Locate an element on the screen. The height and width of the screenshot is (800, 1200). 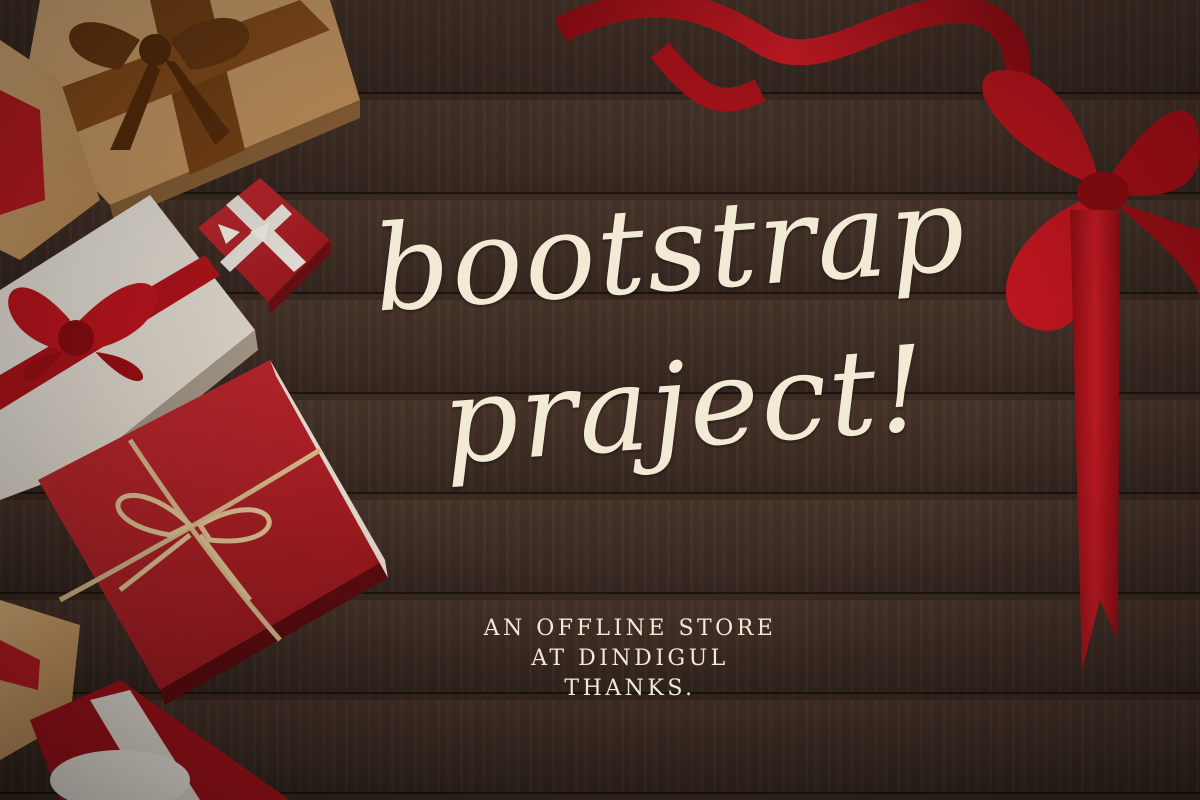
subtitle-line-1: AN OFFLINE STORE is located at coordinates (630, 628).